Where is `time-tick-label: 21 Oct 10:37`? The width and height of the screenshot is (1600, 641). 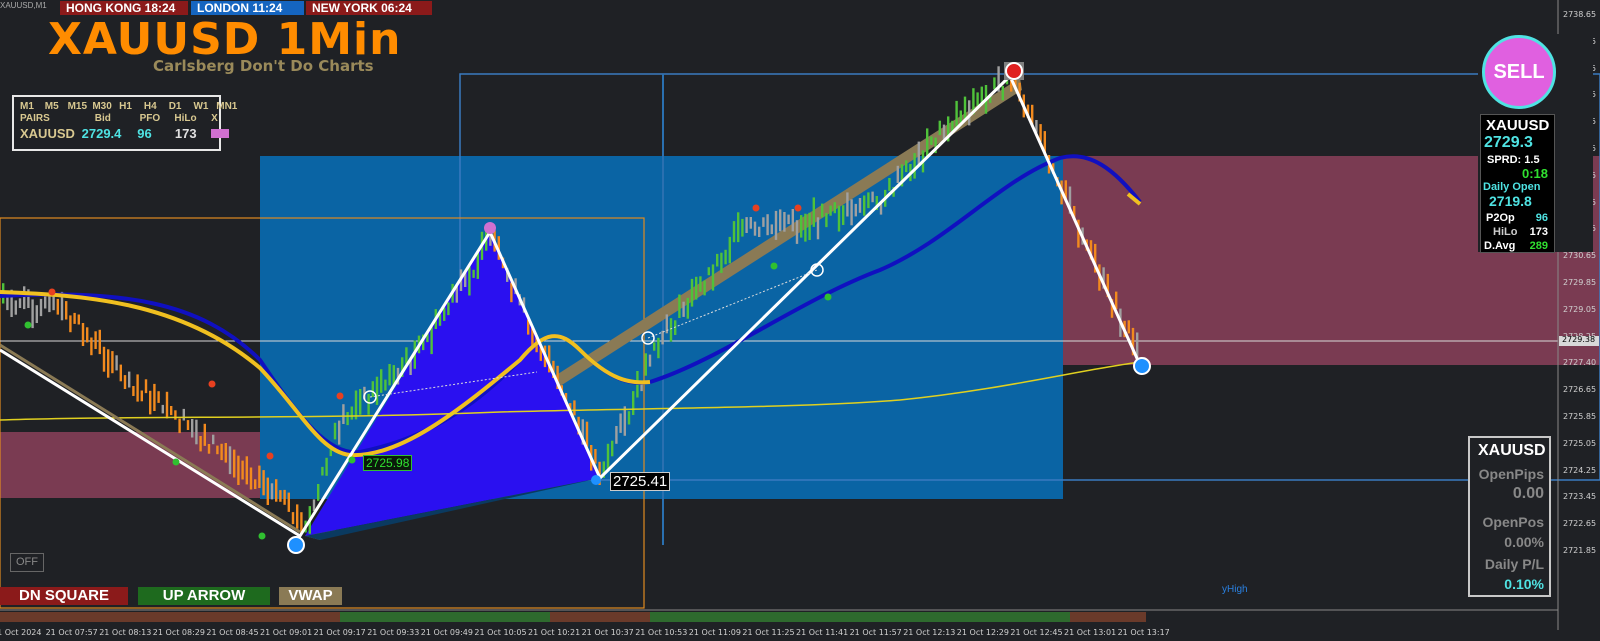
time-tick-label: 21 Oct 10:37 is located at coordinates (607, 632).